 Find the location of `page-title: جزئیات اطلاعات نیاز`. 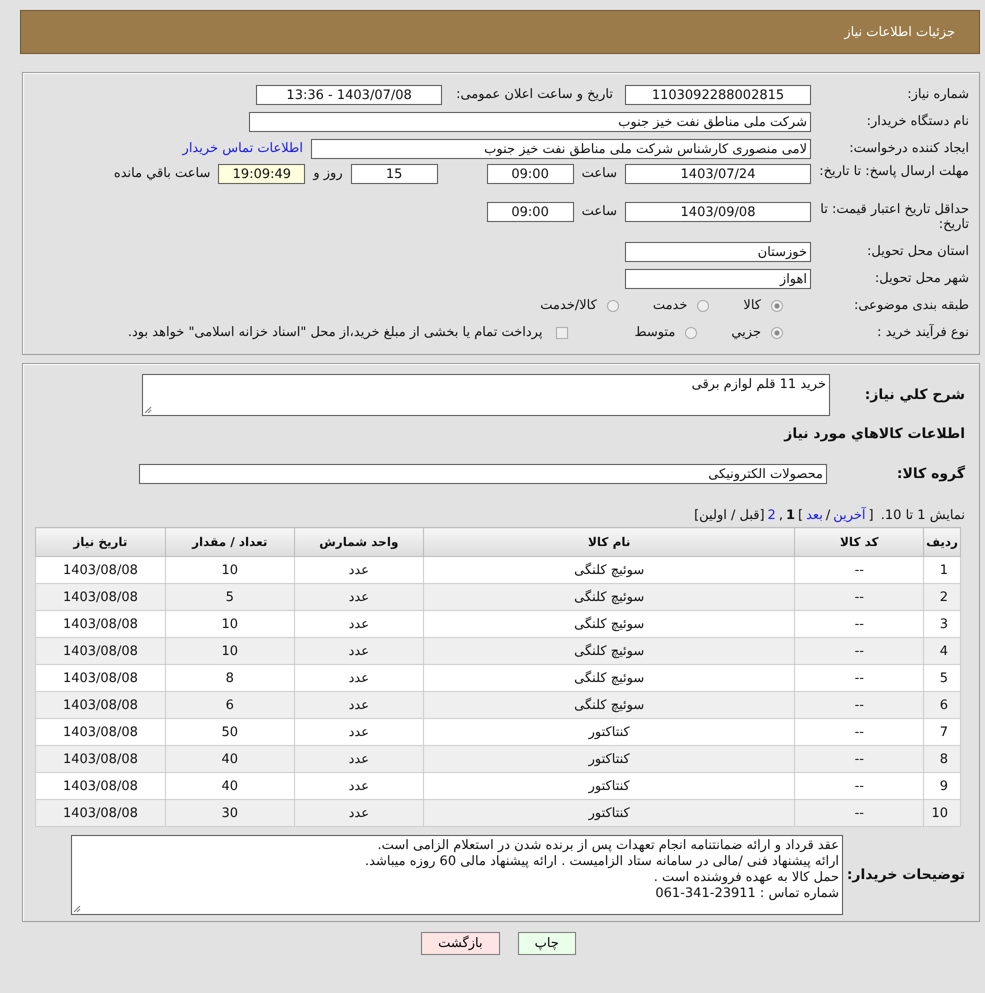

page-title: جزئیات اطلاعات نیاز is located at coordinates (899, 32).